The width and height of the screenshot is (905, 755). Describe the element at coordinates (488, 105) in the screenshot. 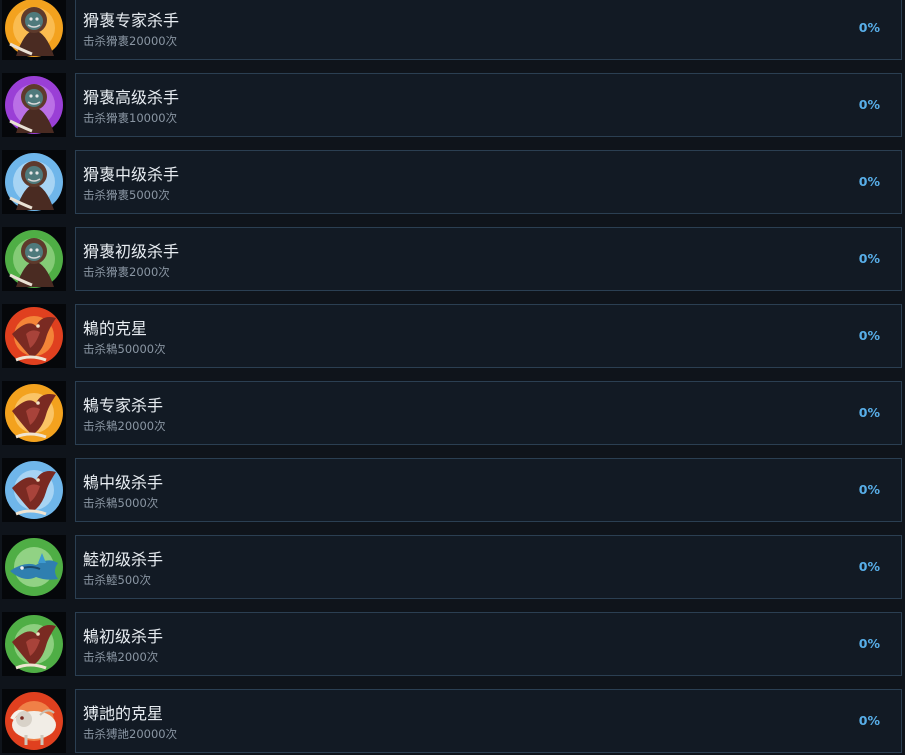

I see `achievement-card: 猾褢高级杀手 击杀猾褢10000次 0%` at that location.